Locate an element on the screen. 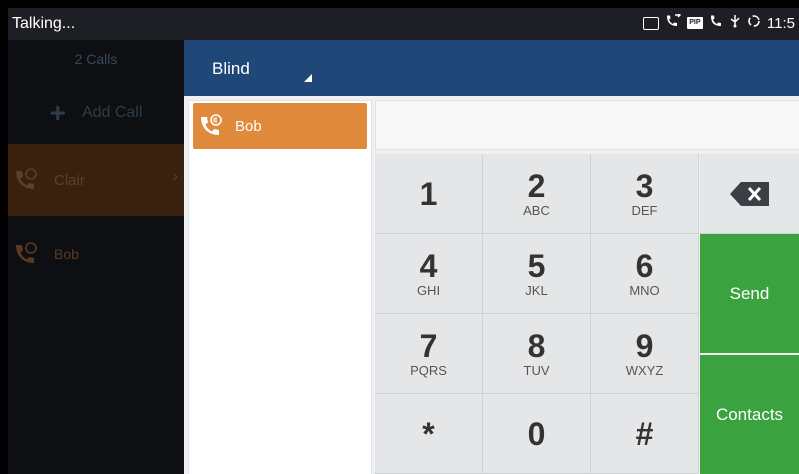 The height and width of the screenshot is (474, 799). key-letters: MNO is located at coordinates (644, 290).